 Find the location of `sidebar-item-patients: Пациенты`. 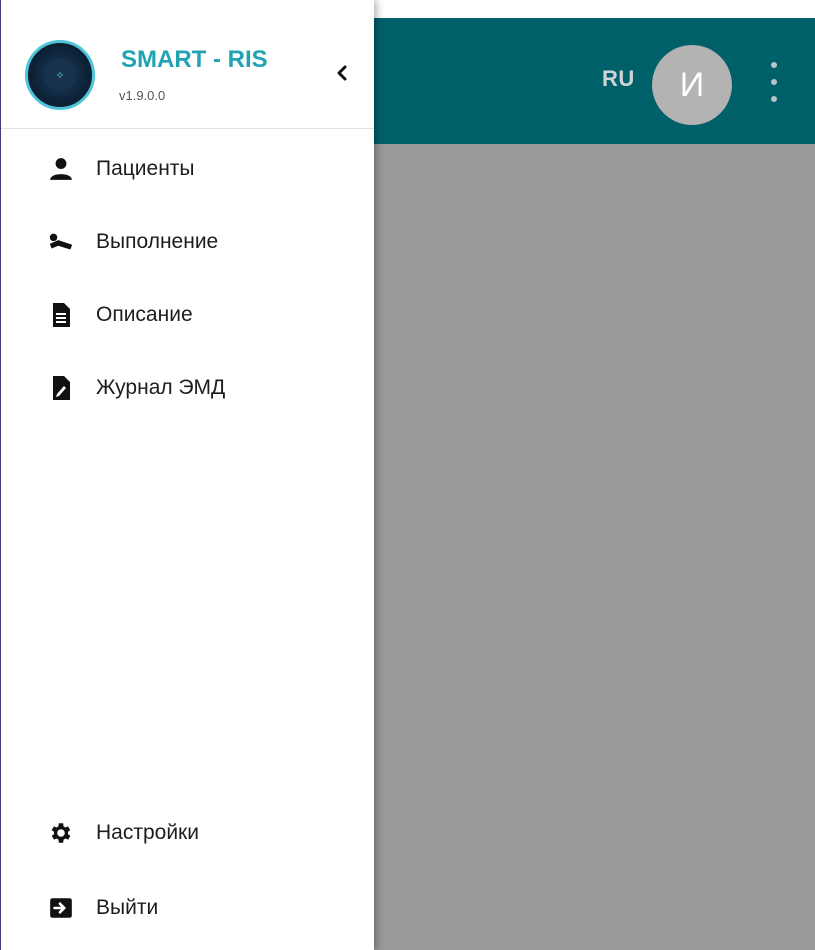

sidebar-item-patients: Пациенты is located at coordinates (187, 169).